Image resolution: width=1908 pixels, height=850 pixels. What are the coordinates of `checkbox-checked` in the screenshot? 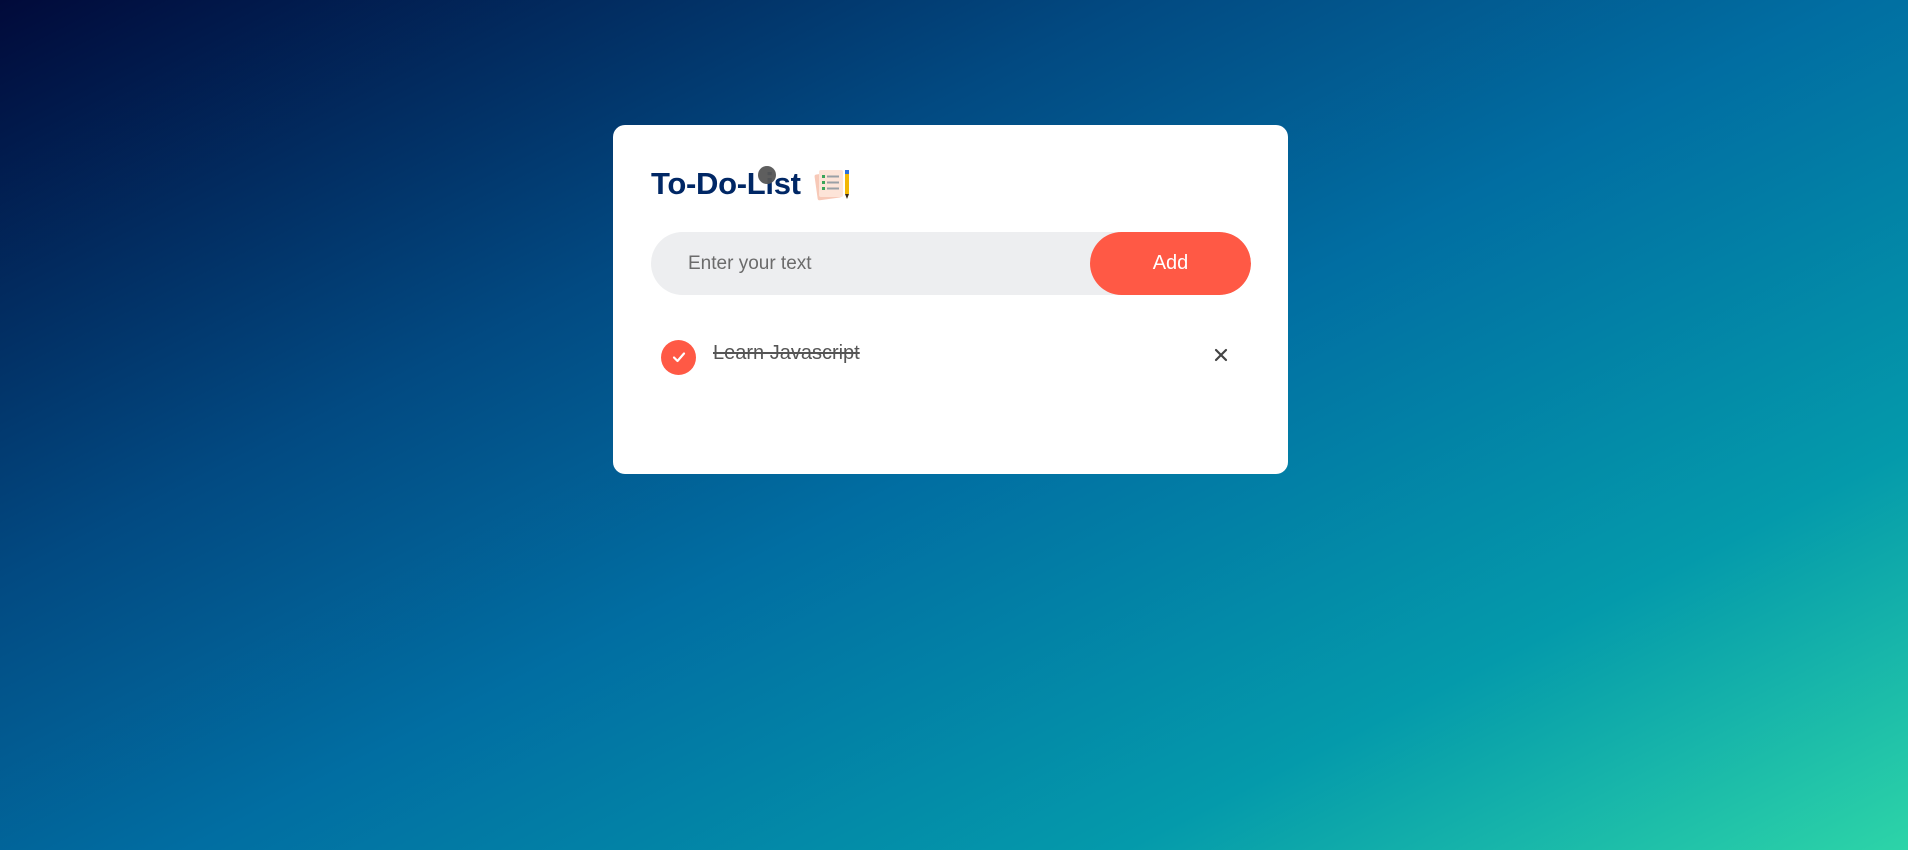 It's located at (678, 357).